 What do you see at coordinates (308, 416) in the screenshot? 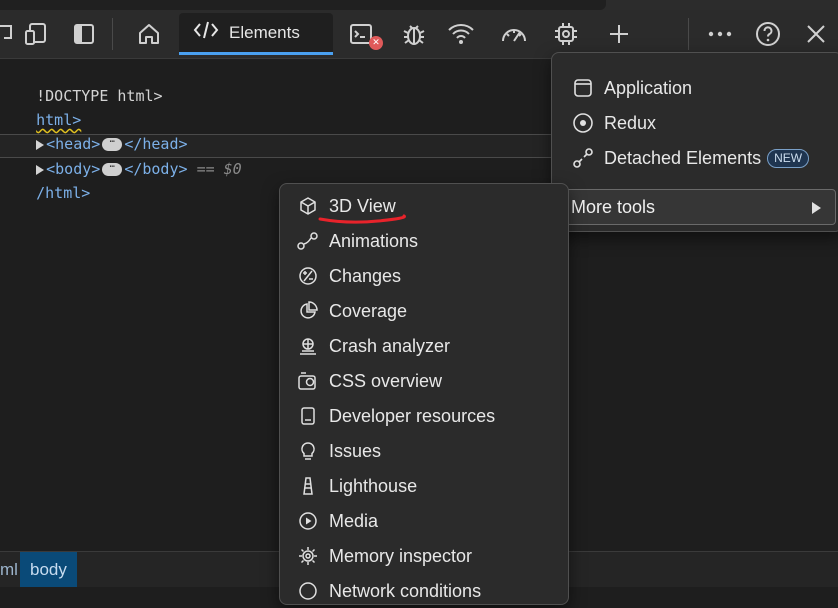
I see `developer-resources-icon` at bounding box center [308, 416].